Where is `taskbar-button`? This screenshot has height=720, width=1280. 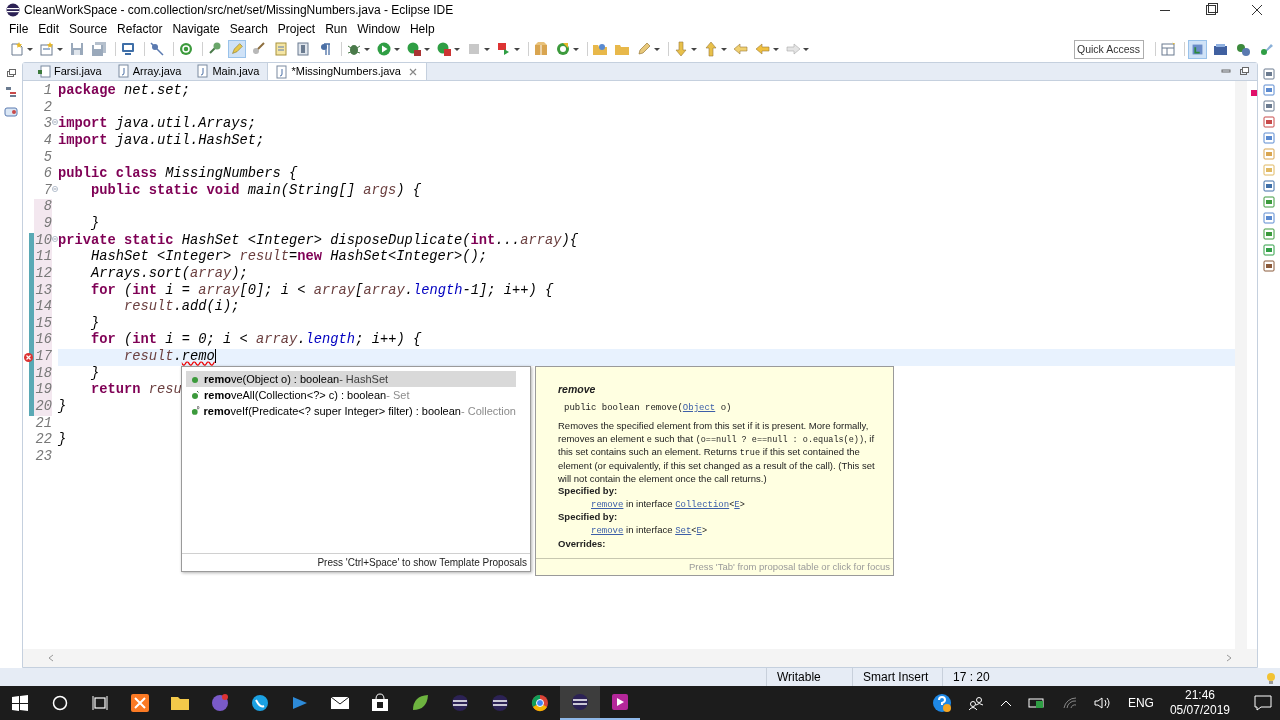
taskbar-button is located at coordinates (580, 703).